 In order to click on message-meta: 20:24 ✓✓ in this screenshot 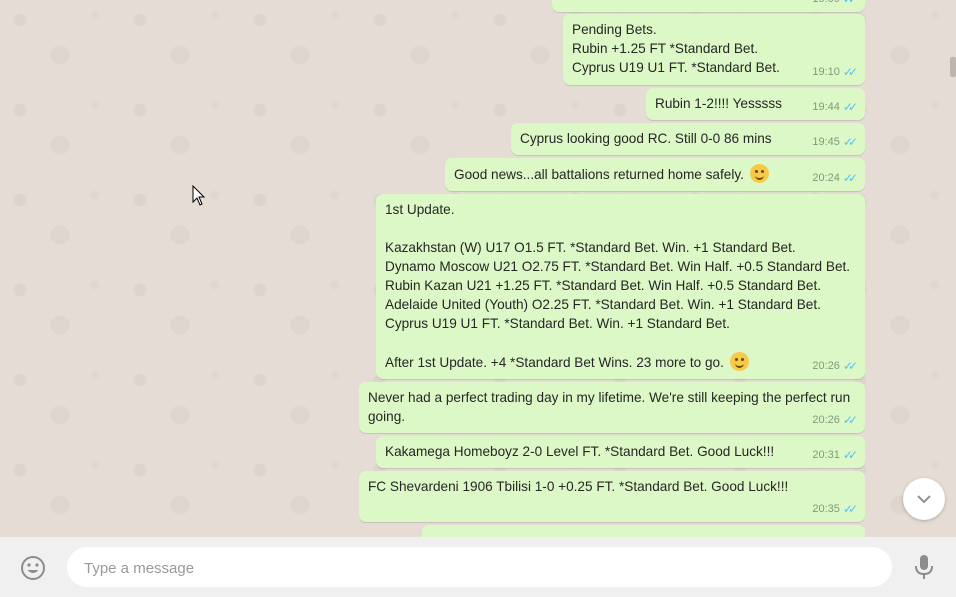, I will do `click(835, 178)`.